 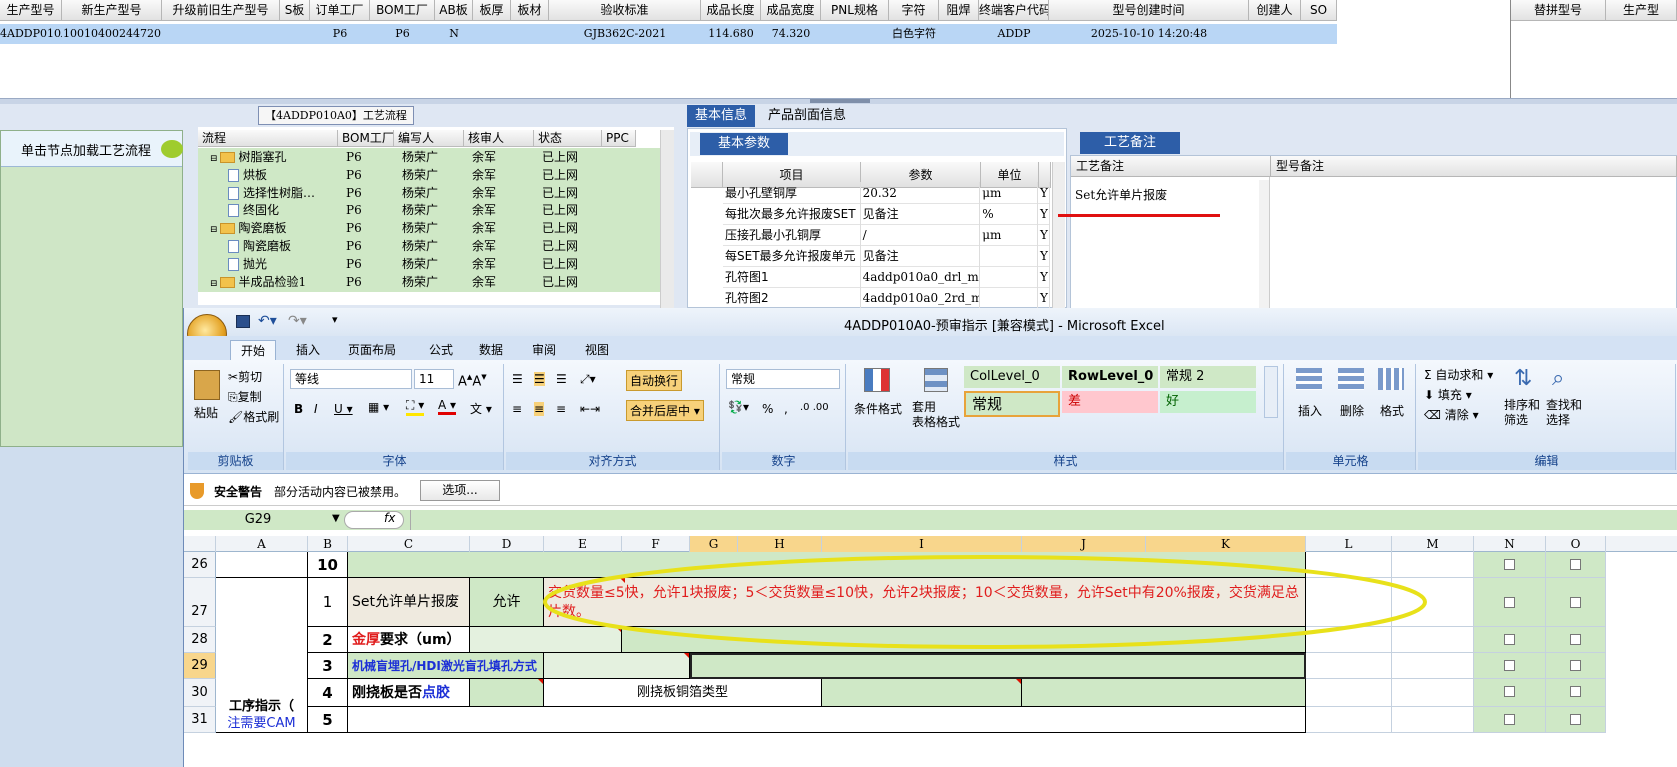 I want to click on tab-data: 数据, so click(x=491, y=350).